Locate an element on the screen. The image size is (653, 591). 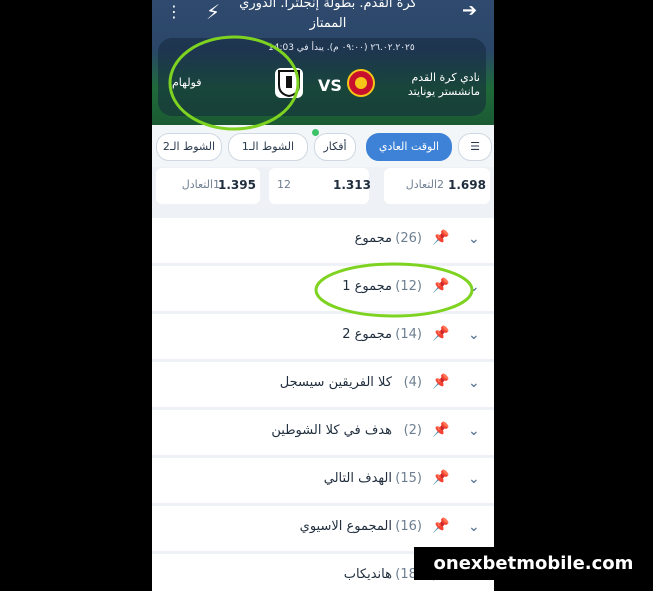
watermark: onexbetmobile.com is located at coordinates (533, 563).